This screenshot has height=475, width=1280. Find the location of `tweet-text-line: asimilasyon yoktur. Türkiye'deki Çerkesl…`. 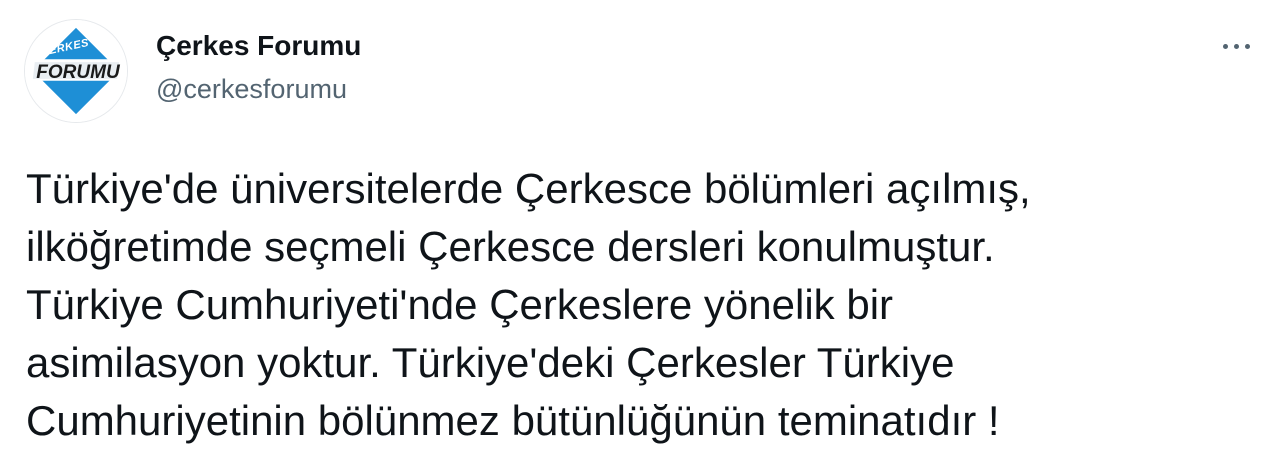

tweet-text-line: asimilasyon yoktur. Türkiye'deki Çerkesl… is located at coordinates (490, 362).